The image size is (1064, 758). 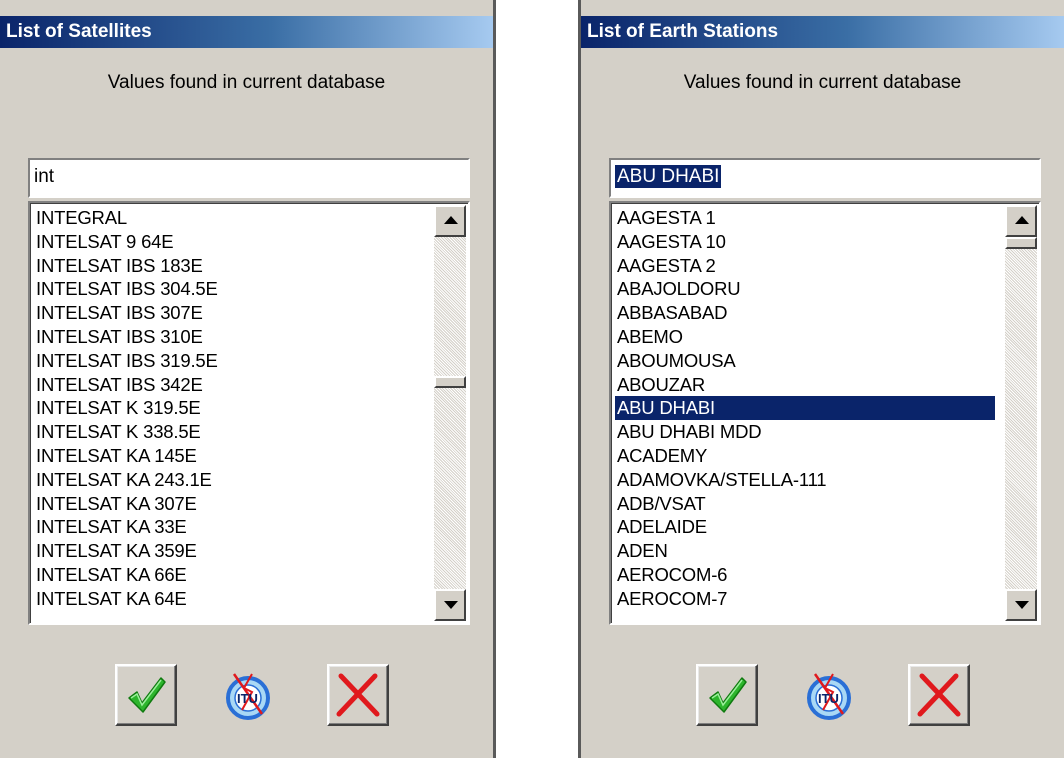 I want to click on list-item: INTELSAT KA 359E, so click(x=229, y=551).